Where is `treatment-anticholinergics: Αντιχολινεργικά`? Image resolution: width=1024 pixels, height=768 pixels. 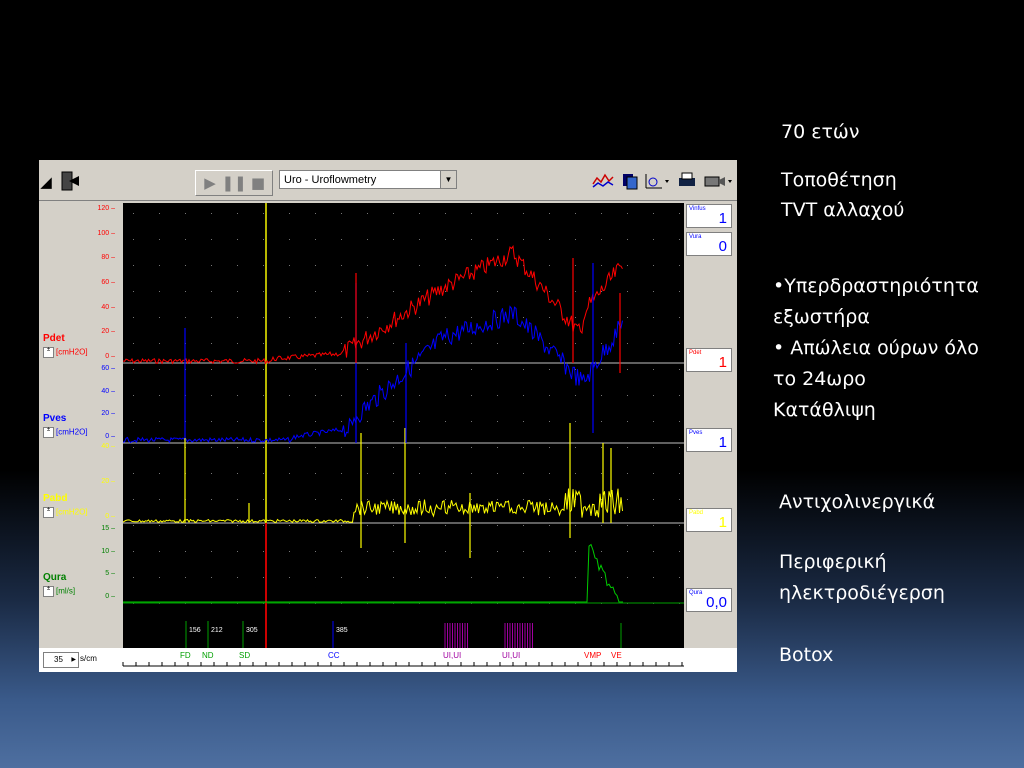
treatment-anticholinergics: Αντιχολινεργικά is located at coordinates (857, 502).